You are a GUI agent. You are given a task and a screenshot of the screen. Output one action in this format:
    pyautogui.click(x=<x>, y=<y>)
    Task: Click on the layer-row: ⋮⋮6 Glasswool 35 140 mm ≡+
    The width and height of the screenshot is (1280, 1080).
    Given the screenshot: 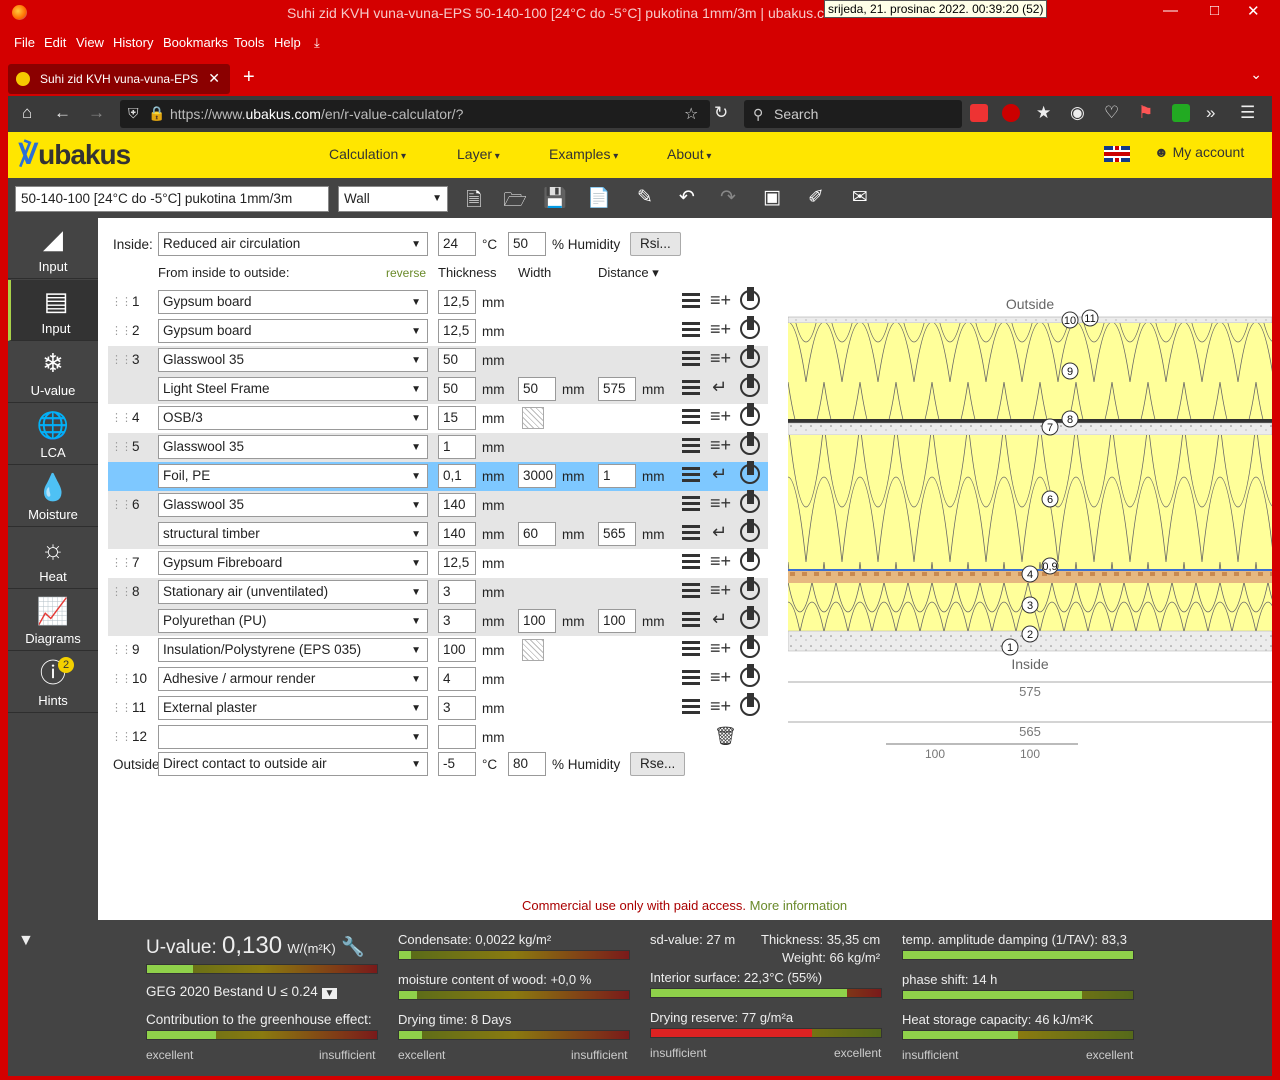 What is the action you would take?
    pyautogui.click(x=438, y=505)
    